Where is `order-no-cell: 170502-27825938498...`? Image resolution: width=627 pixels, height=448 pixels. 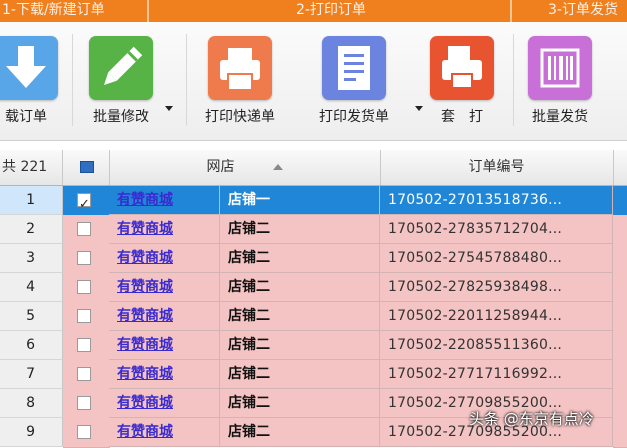 order-no-cell: 170502-27825938498... is located at coordinates (496, 287).